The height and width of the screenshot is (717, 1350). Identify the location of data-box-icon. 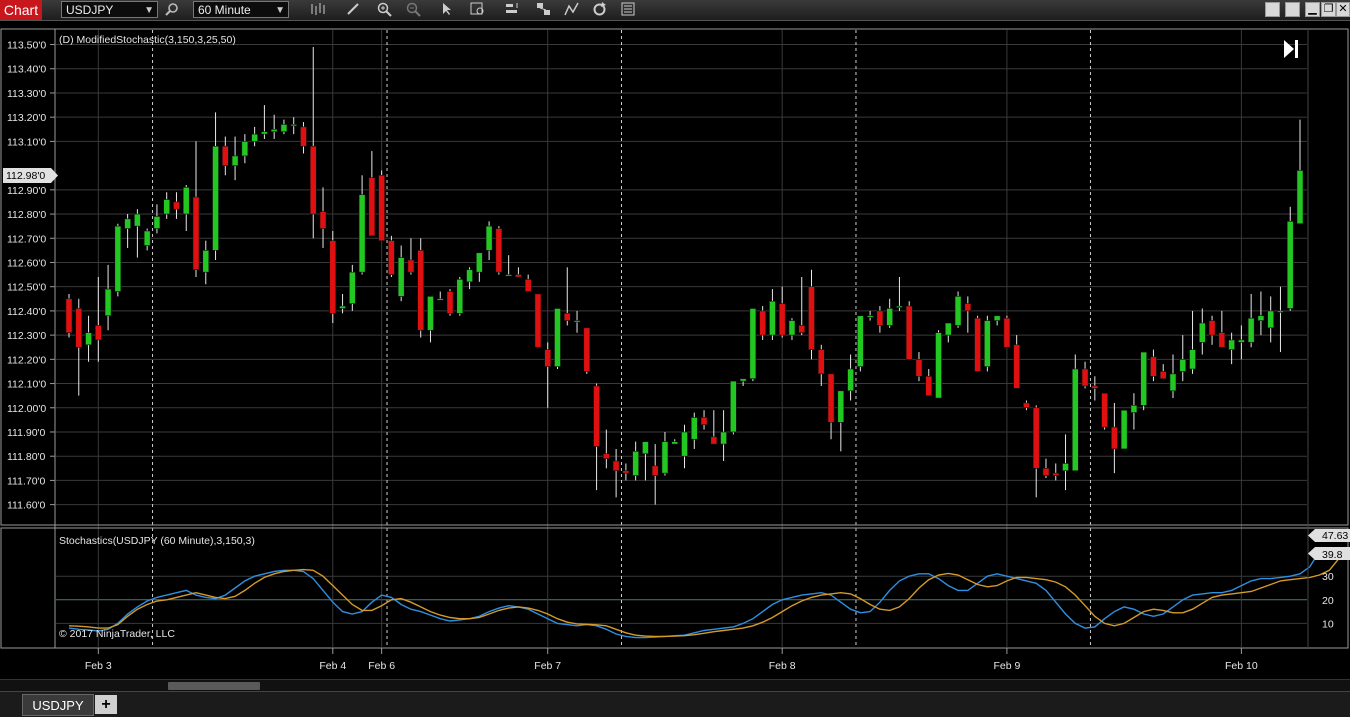
(477, 10).